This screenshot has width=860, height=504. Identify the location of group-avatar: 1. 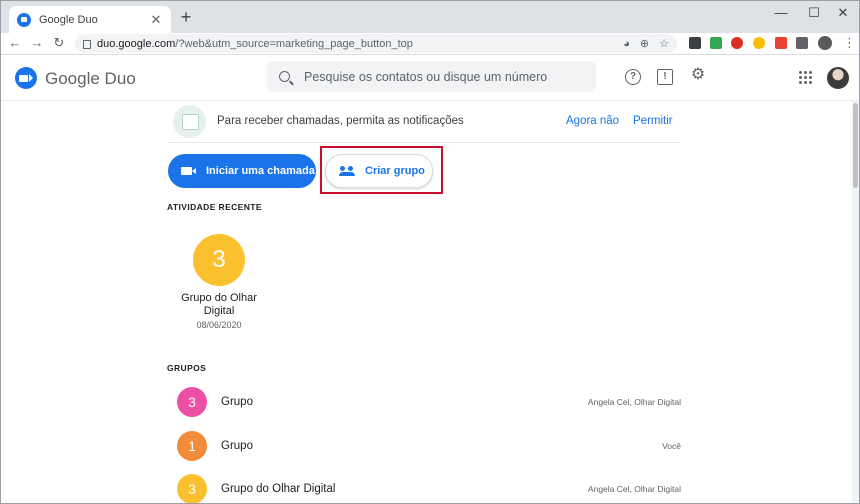
(192, 446).